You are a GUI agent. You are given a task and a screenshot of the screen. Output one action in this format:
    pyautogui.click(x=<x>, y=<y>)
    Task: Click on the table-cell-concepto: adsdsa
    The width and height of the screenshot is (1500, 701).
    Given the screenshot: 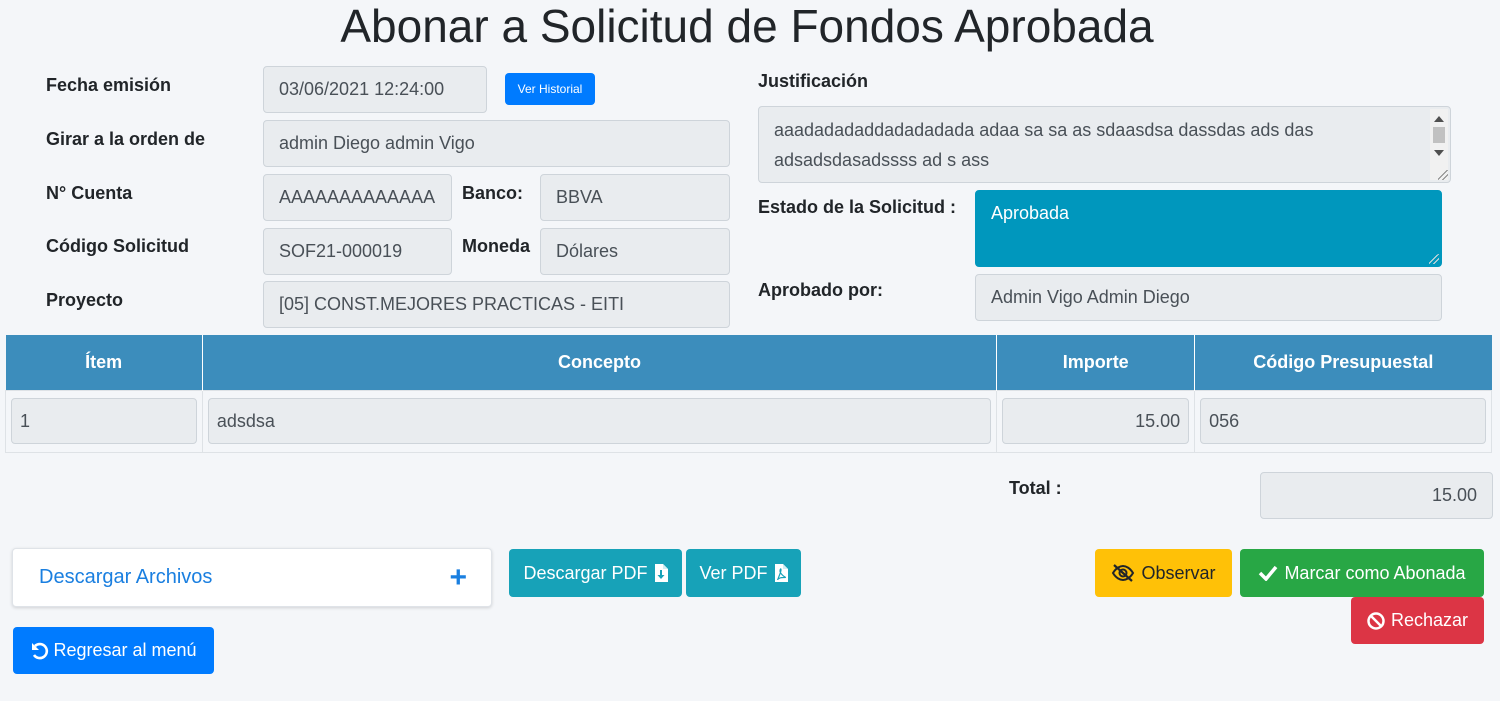 What is the action you would take?
    pyautogui.click(x=599, y=421)
    